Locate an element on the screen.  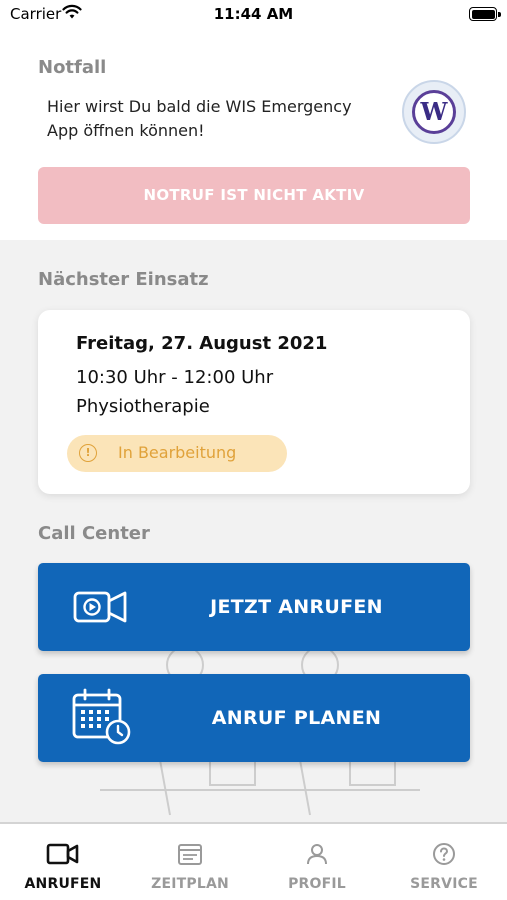
call-now-button: JETZT ANRUFEN is located at coordinates (254, 607).